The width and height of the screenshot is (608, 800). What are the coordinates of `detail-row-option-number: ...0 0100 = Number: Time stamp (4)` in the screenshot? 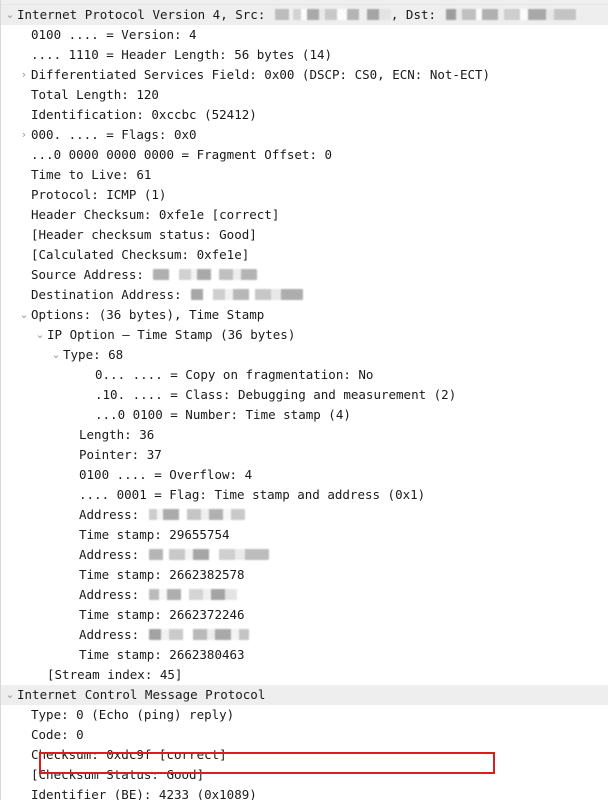 It's located at (304, 415).